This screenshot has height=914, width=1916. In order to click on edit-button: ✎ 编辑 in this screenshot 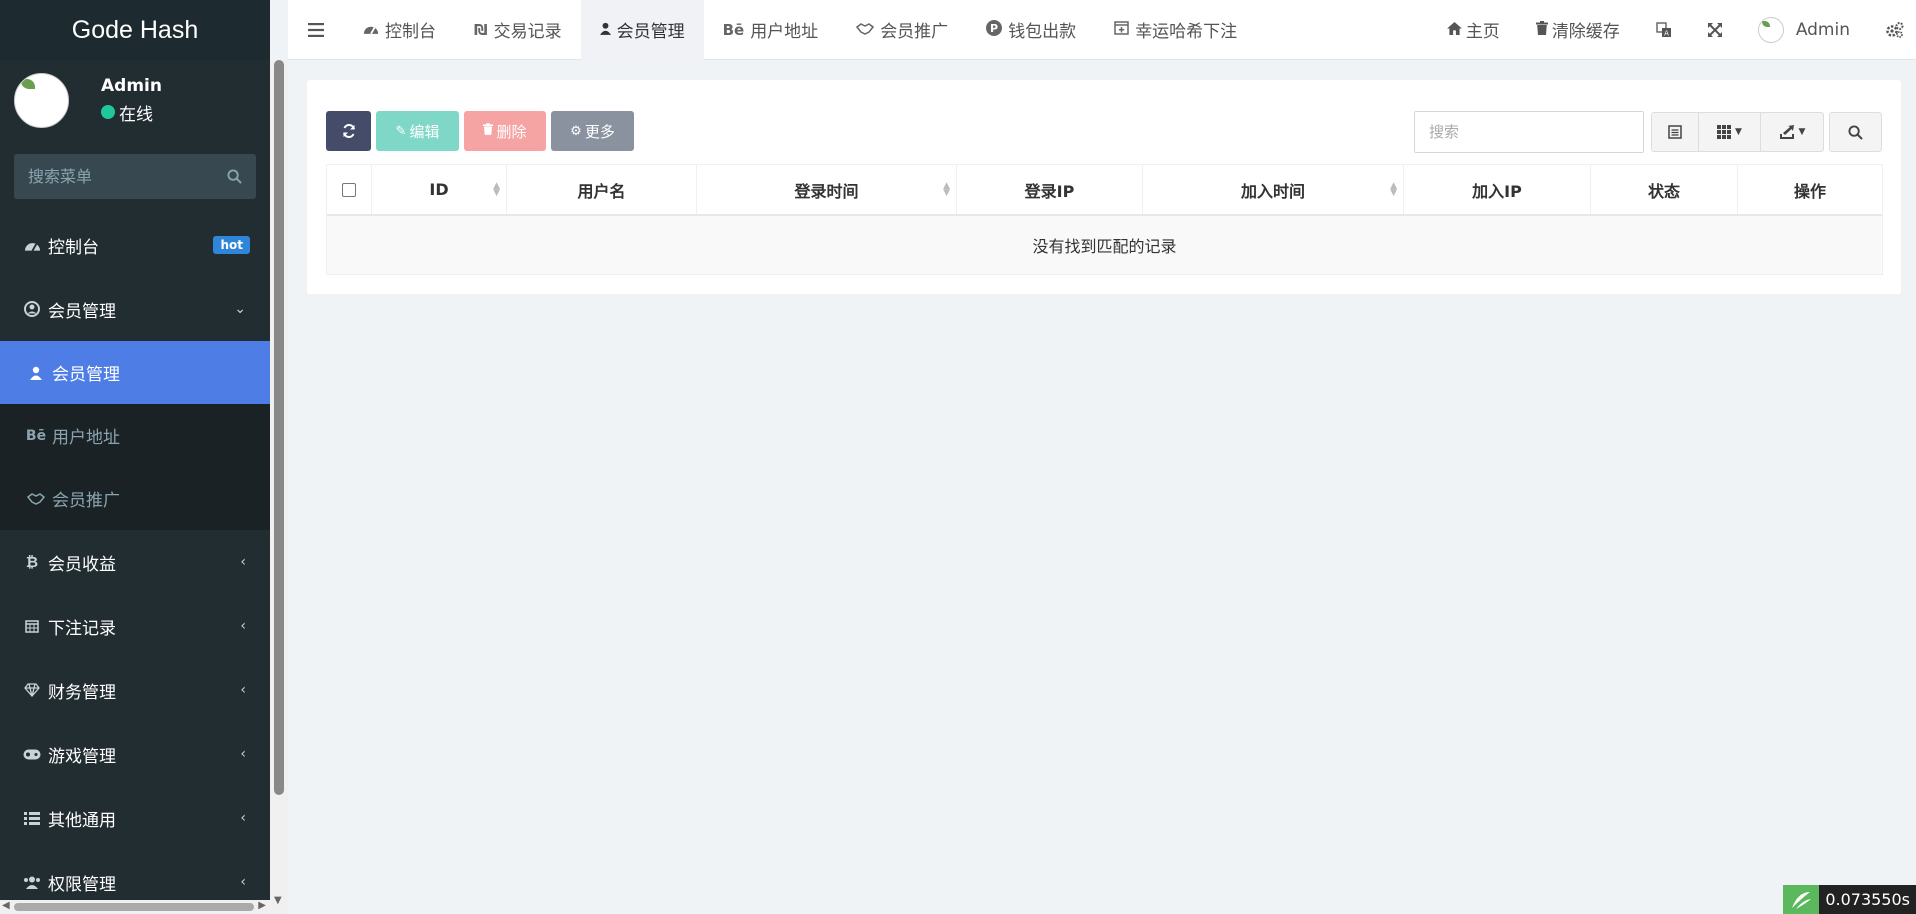, I will do `click(417, 131)`.